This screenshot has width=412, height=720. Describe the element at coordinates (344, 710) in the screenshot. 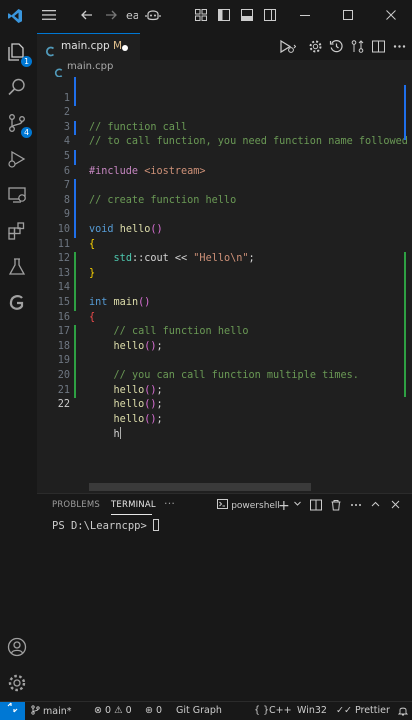

I see `double-check-icon: ✓✓` at that location.